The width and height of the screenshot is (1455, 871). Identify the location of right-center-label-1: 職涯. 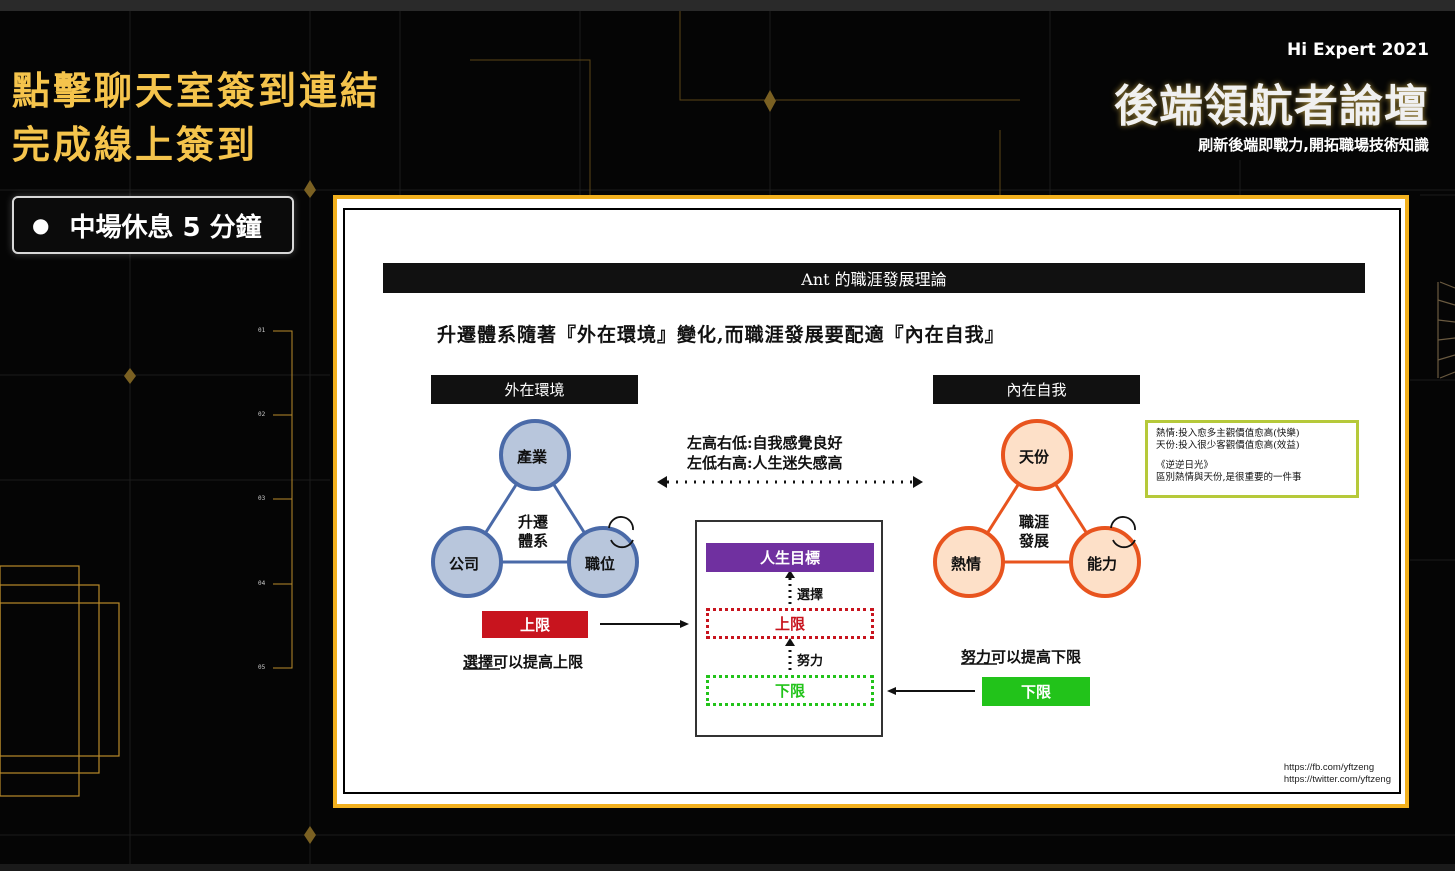
(1034, 522).